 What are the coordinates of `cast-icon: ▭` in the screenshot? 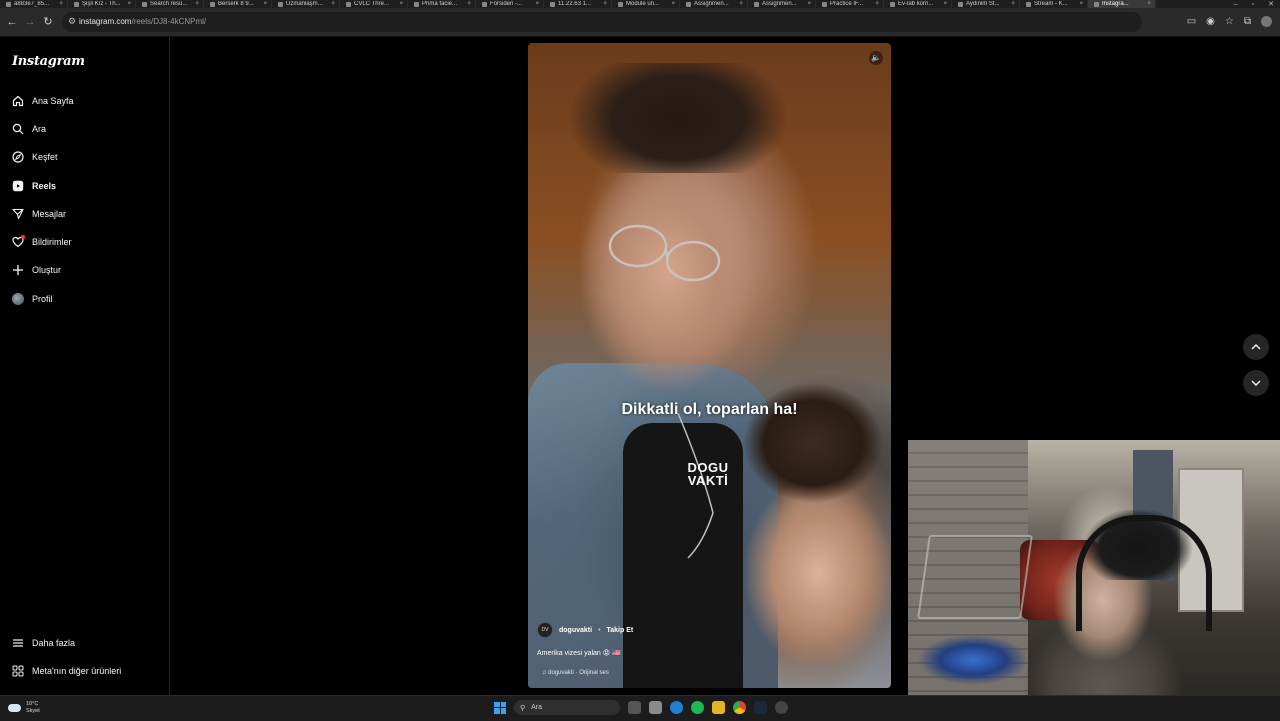 It's located at (1191, 21).